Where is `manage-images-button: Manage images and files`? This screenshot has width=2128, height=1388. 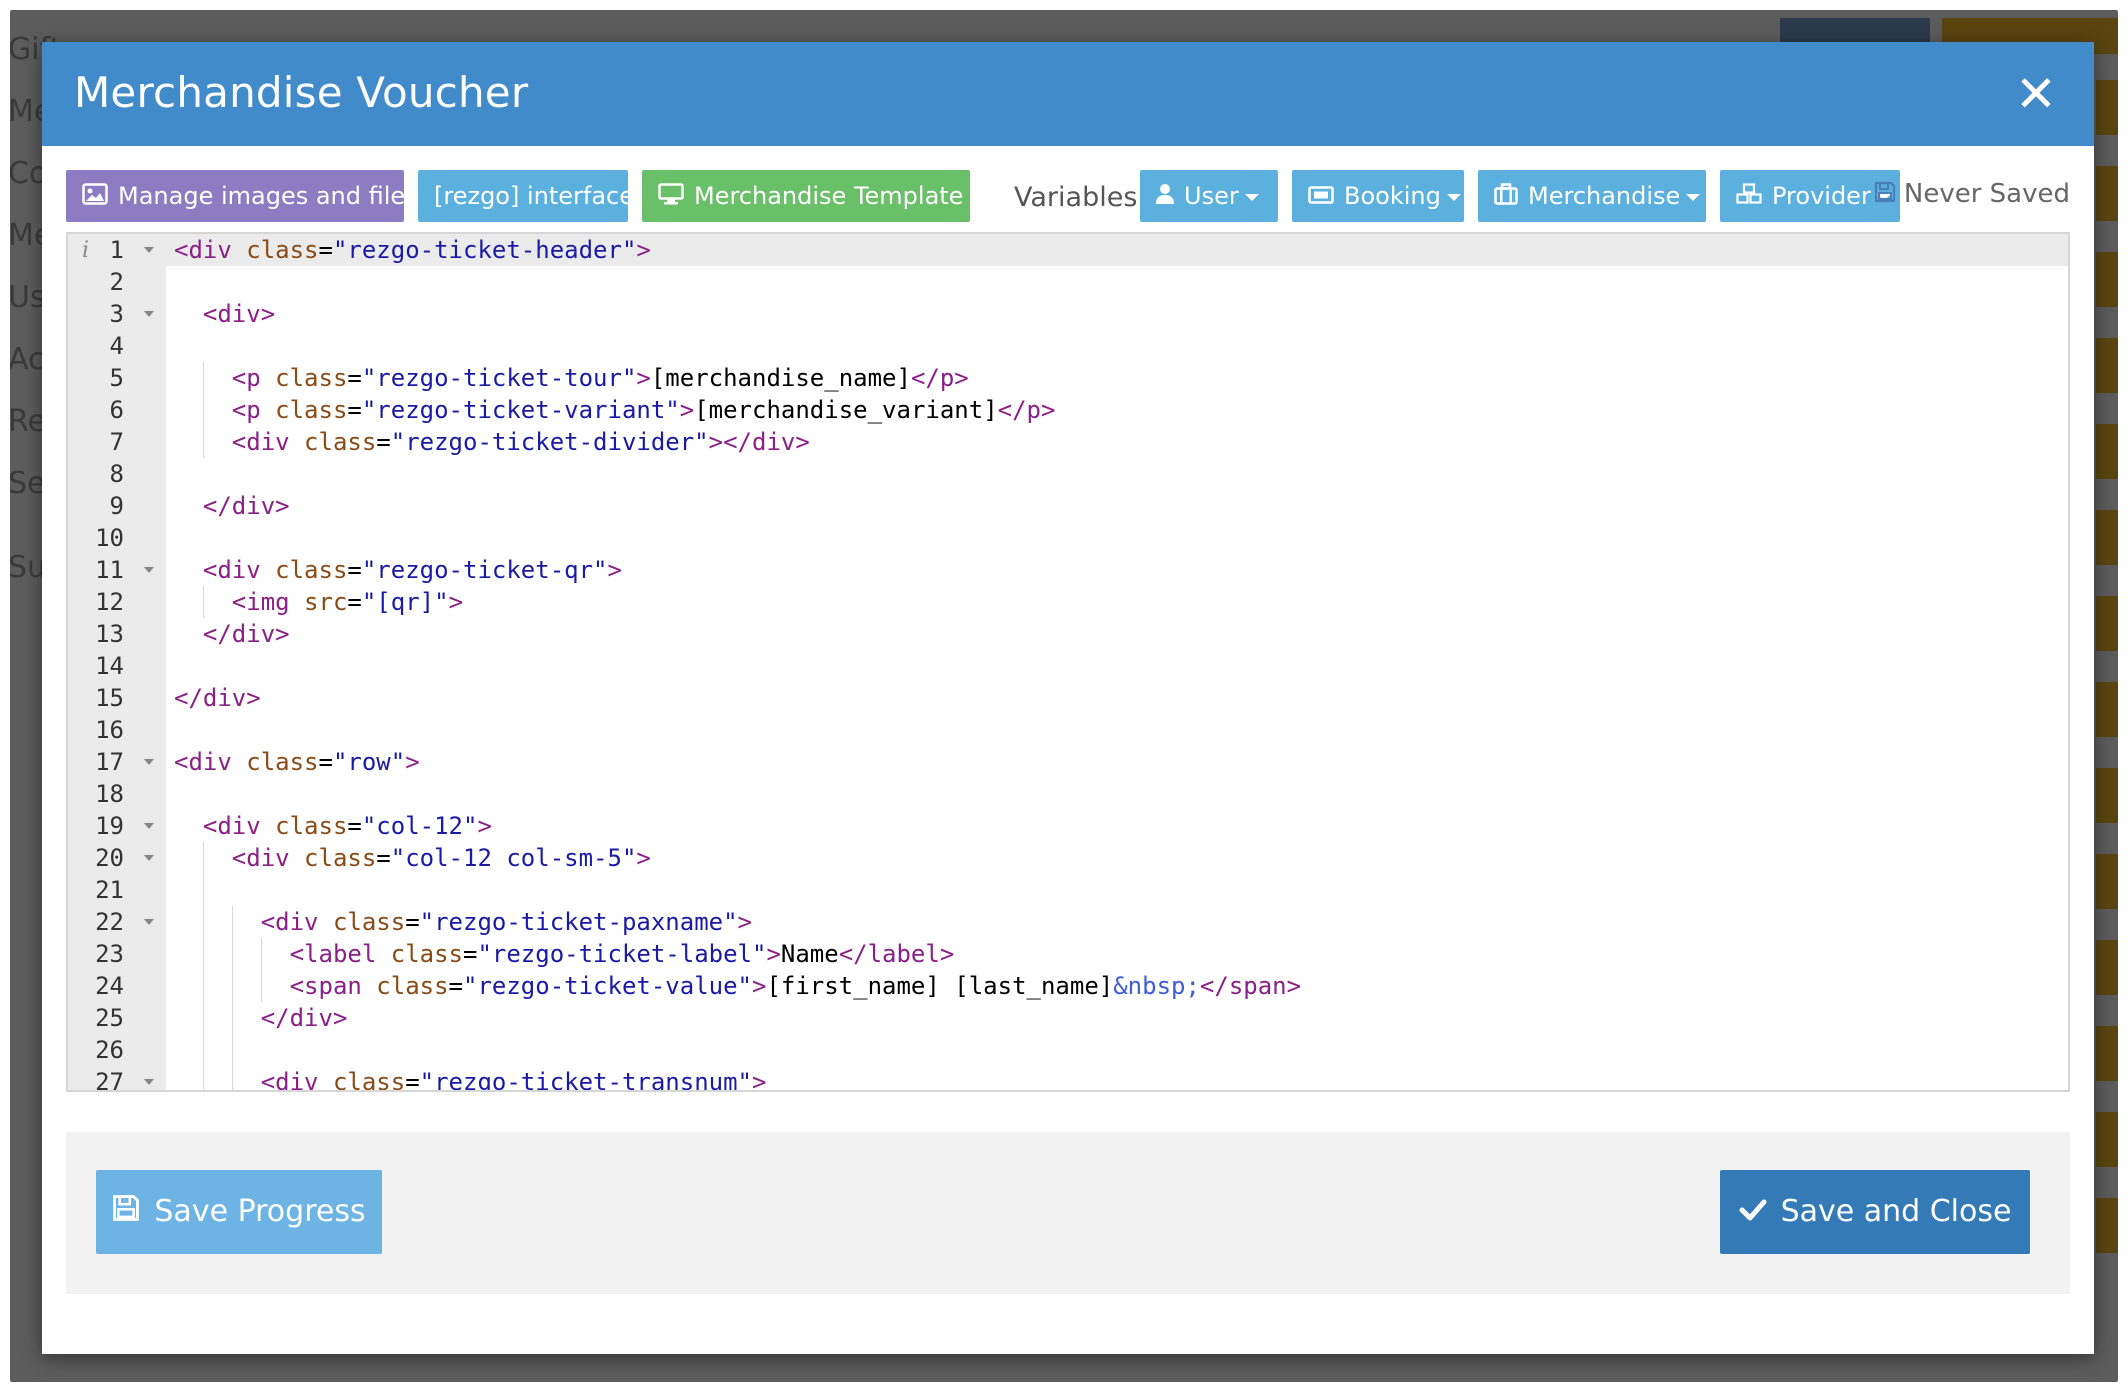 manage-images-button: Manage images and files is located at coordinates (242, 196).